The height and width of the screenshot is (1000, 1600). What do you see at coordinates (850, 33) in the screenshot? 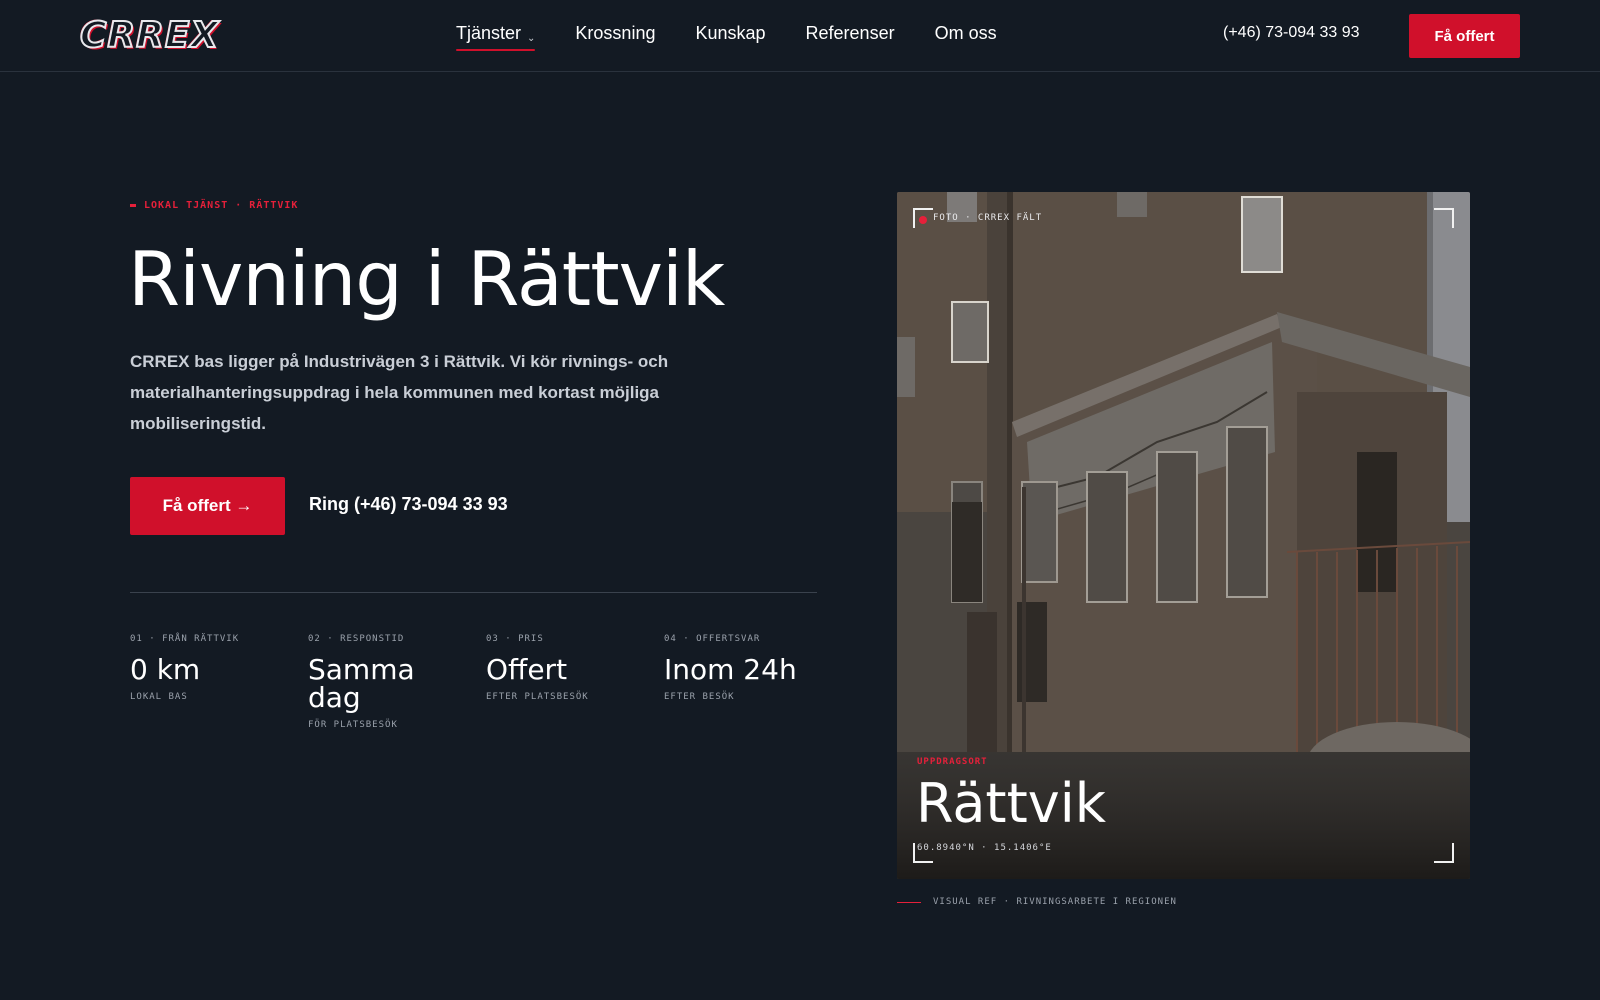
I see `nav-item-label: Referenser` at bounding box center [850, 33].